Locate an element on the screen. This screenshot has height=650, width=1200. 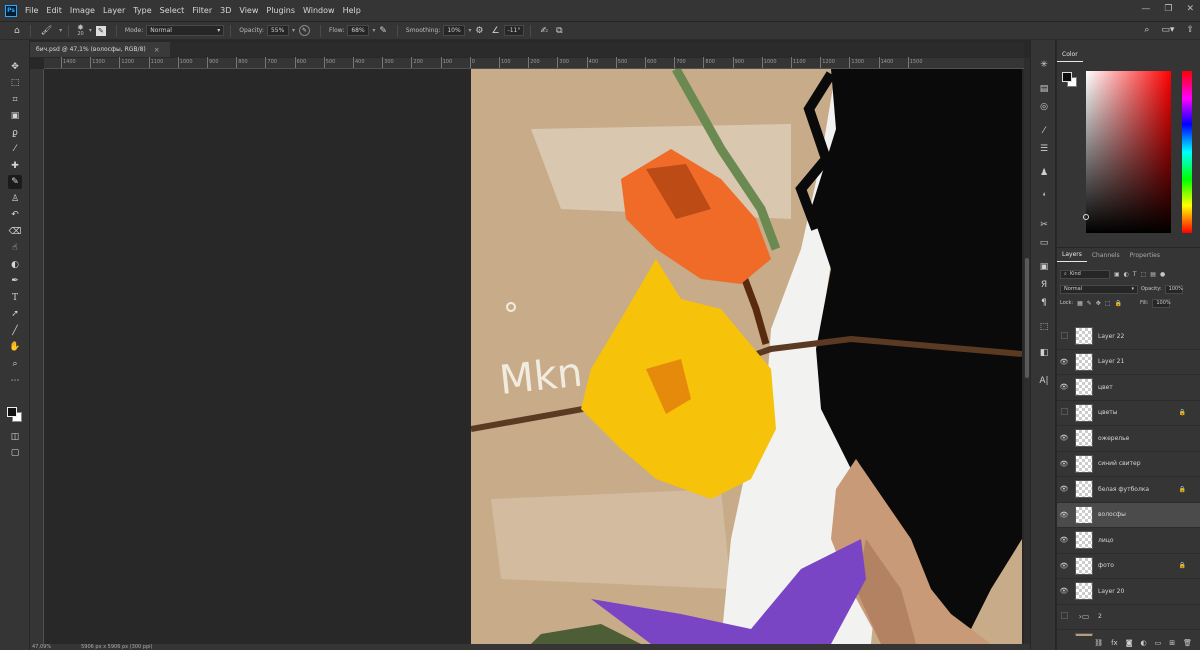
menu-type: Type is located at coordinates (142, 10).